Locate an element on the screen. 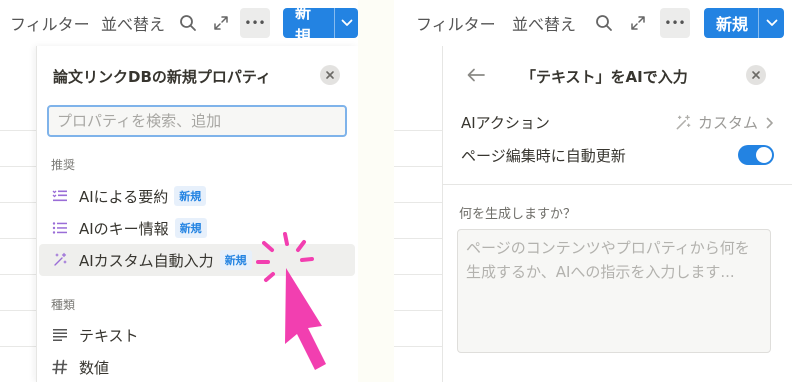  divider is located at coordinates (617, 184).